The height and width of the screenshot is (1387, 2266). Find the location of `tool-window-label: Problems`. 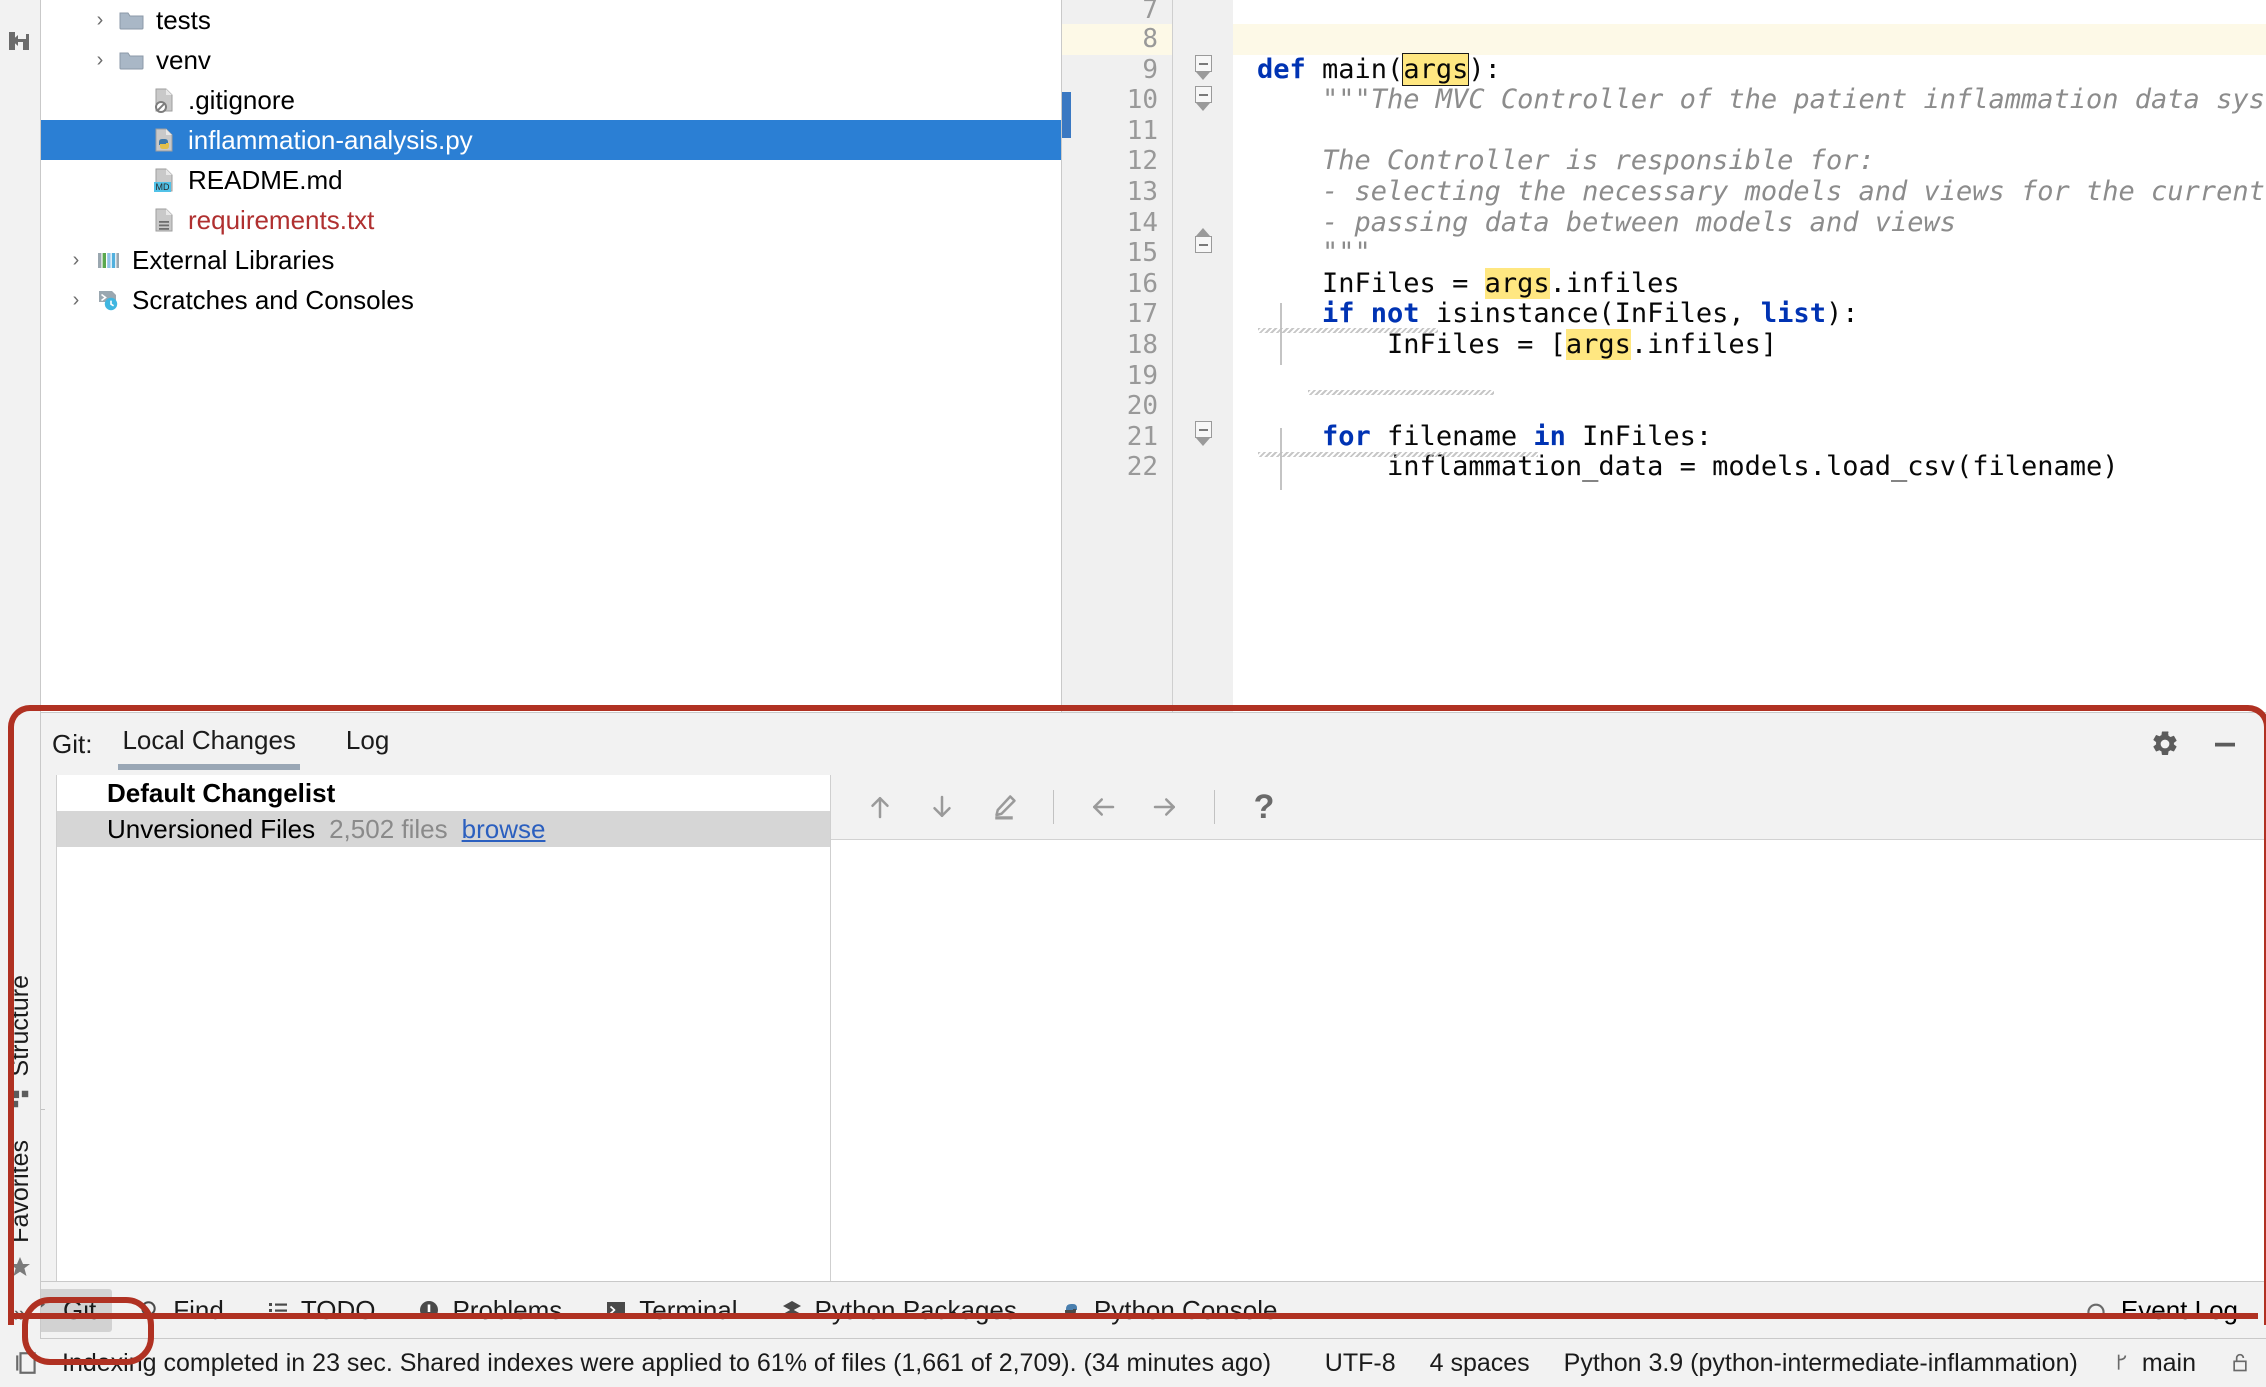

tool-window-label: Problems is located at coordinates (507, 1309).